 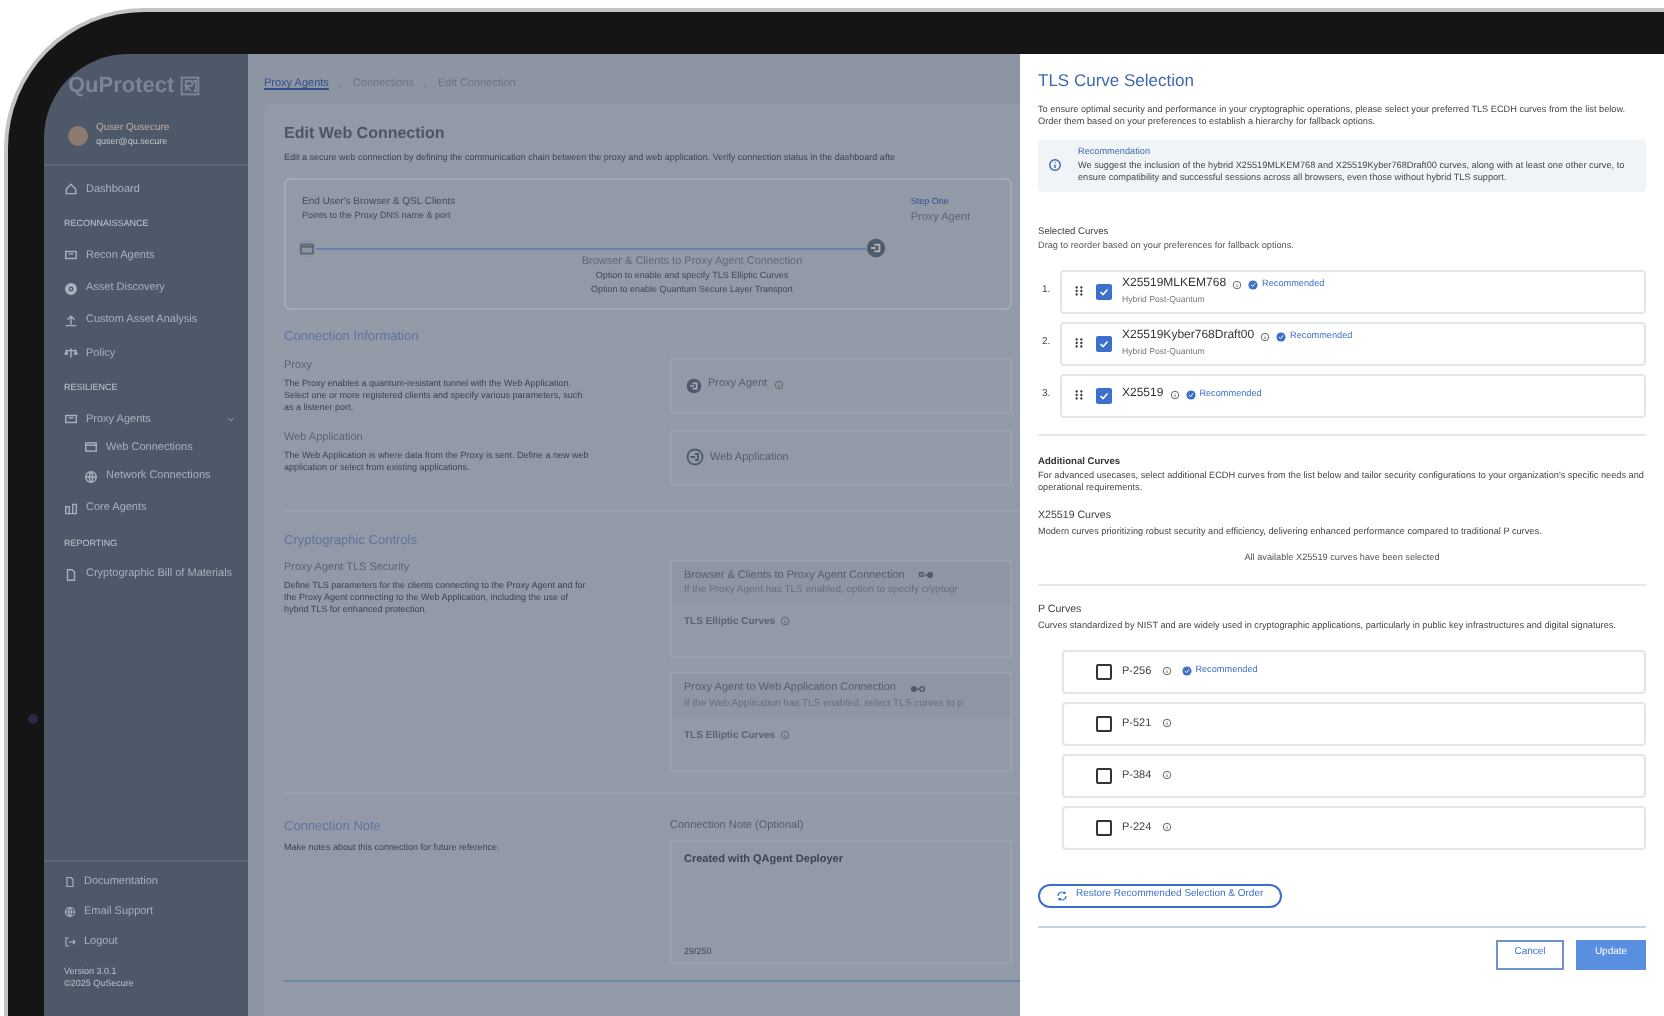 I want to click on web-application-icon, so click(x=695, y=457).